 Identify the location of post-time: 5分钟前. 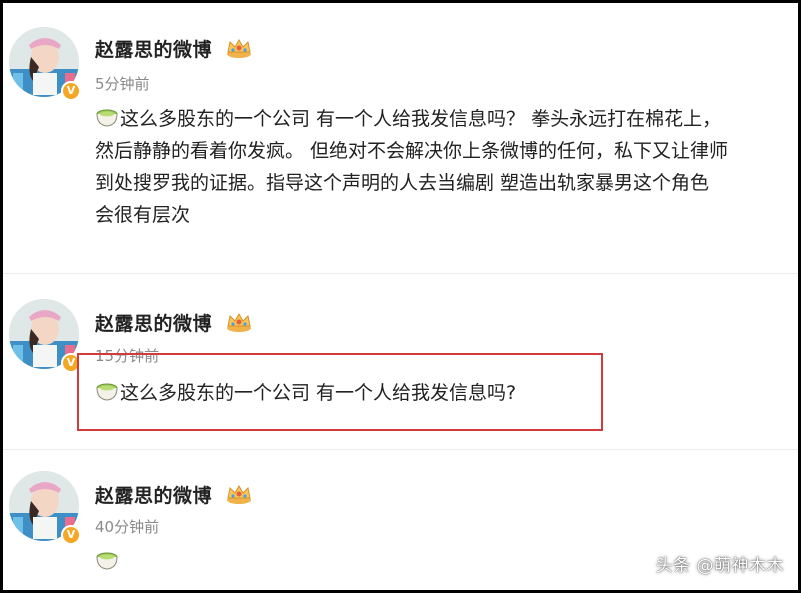
(122, 84).